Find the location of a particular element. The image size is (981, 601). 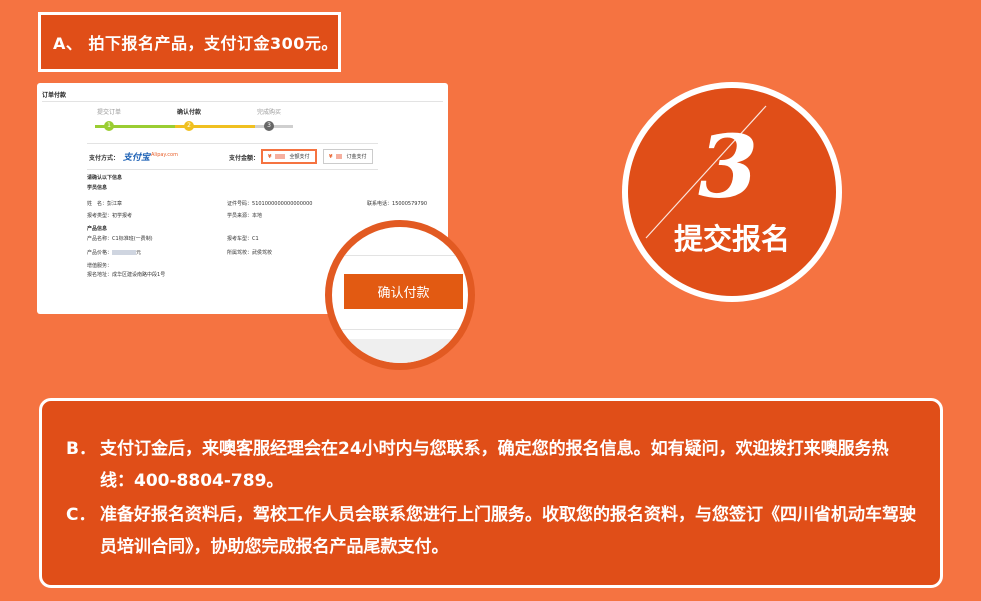

magnifier-circle: 确认付款 is located at coordinates (400, 295).